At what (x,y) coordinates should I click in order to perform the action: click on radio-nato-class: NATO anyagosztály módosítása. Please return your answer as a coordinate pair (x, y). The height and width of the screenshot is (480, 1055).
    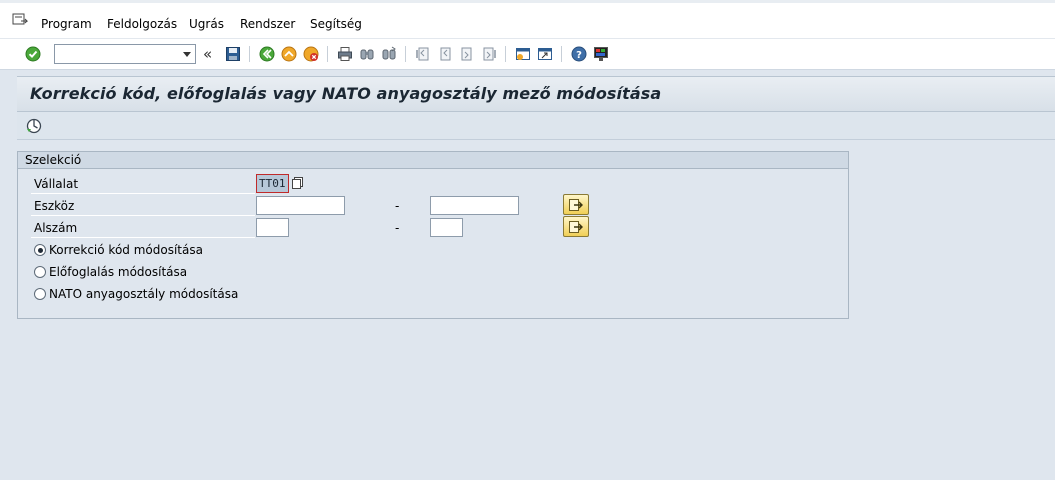
    Looking at the image, I should click on (136, 294).